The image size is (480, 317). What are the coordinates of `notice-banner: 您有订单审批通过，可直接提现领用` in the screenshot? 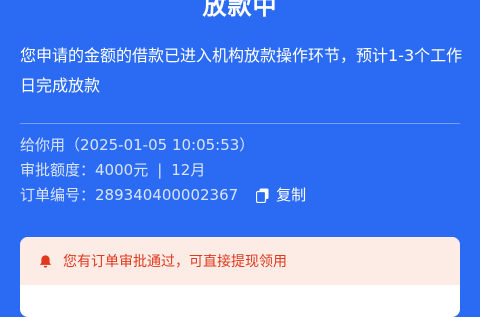 It's located at (240, 261).